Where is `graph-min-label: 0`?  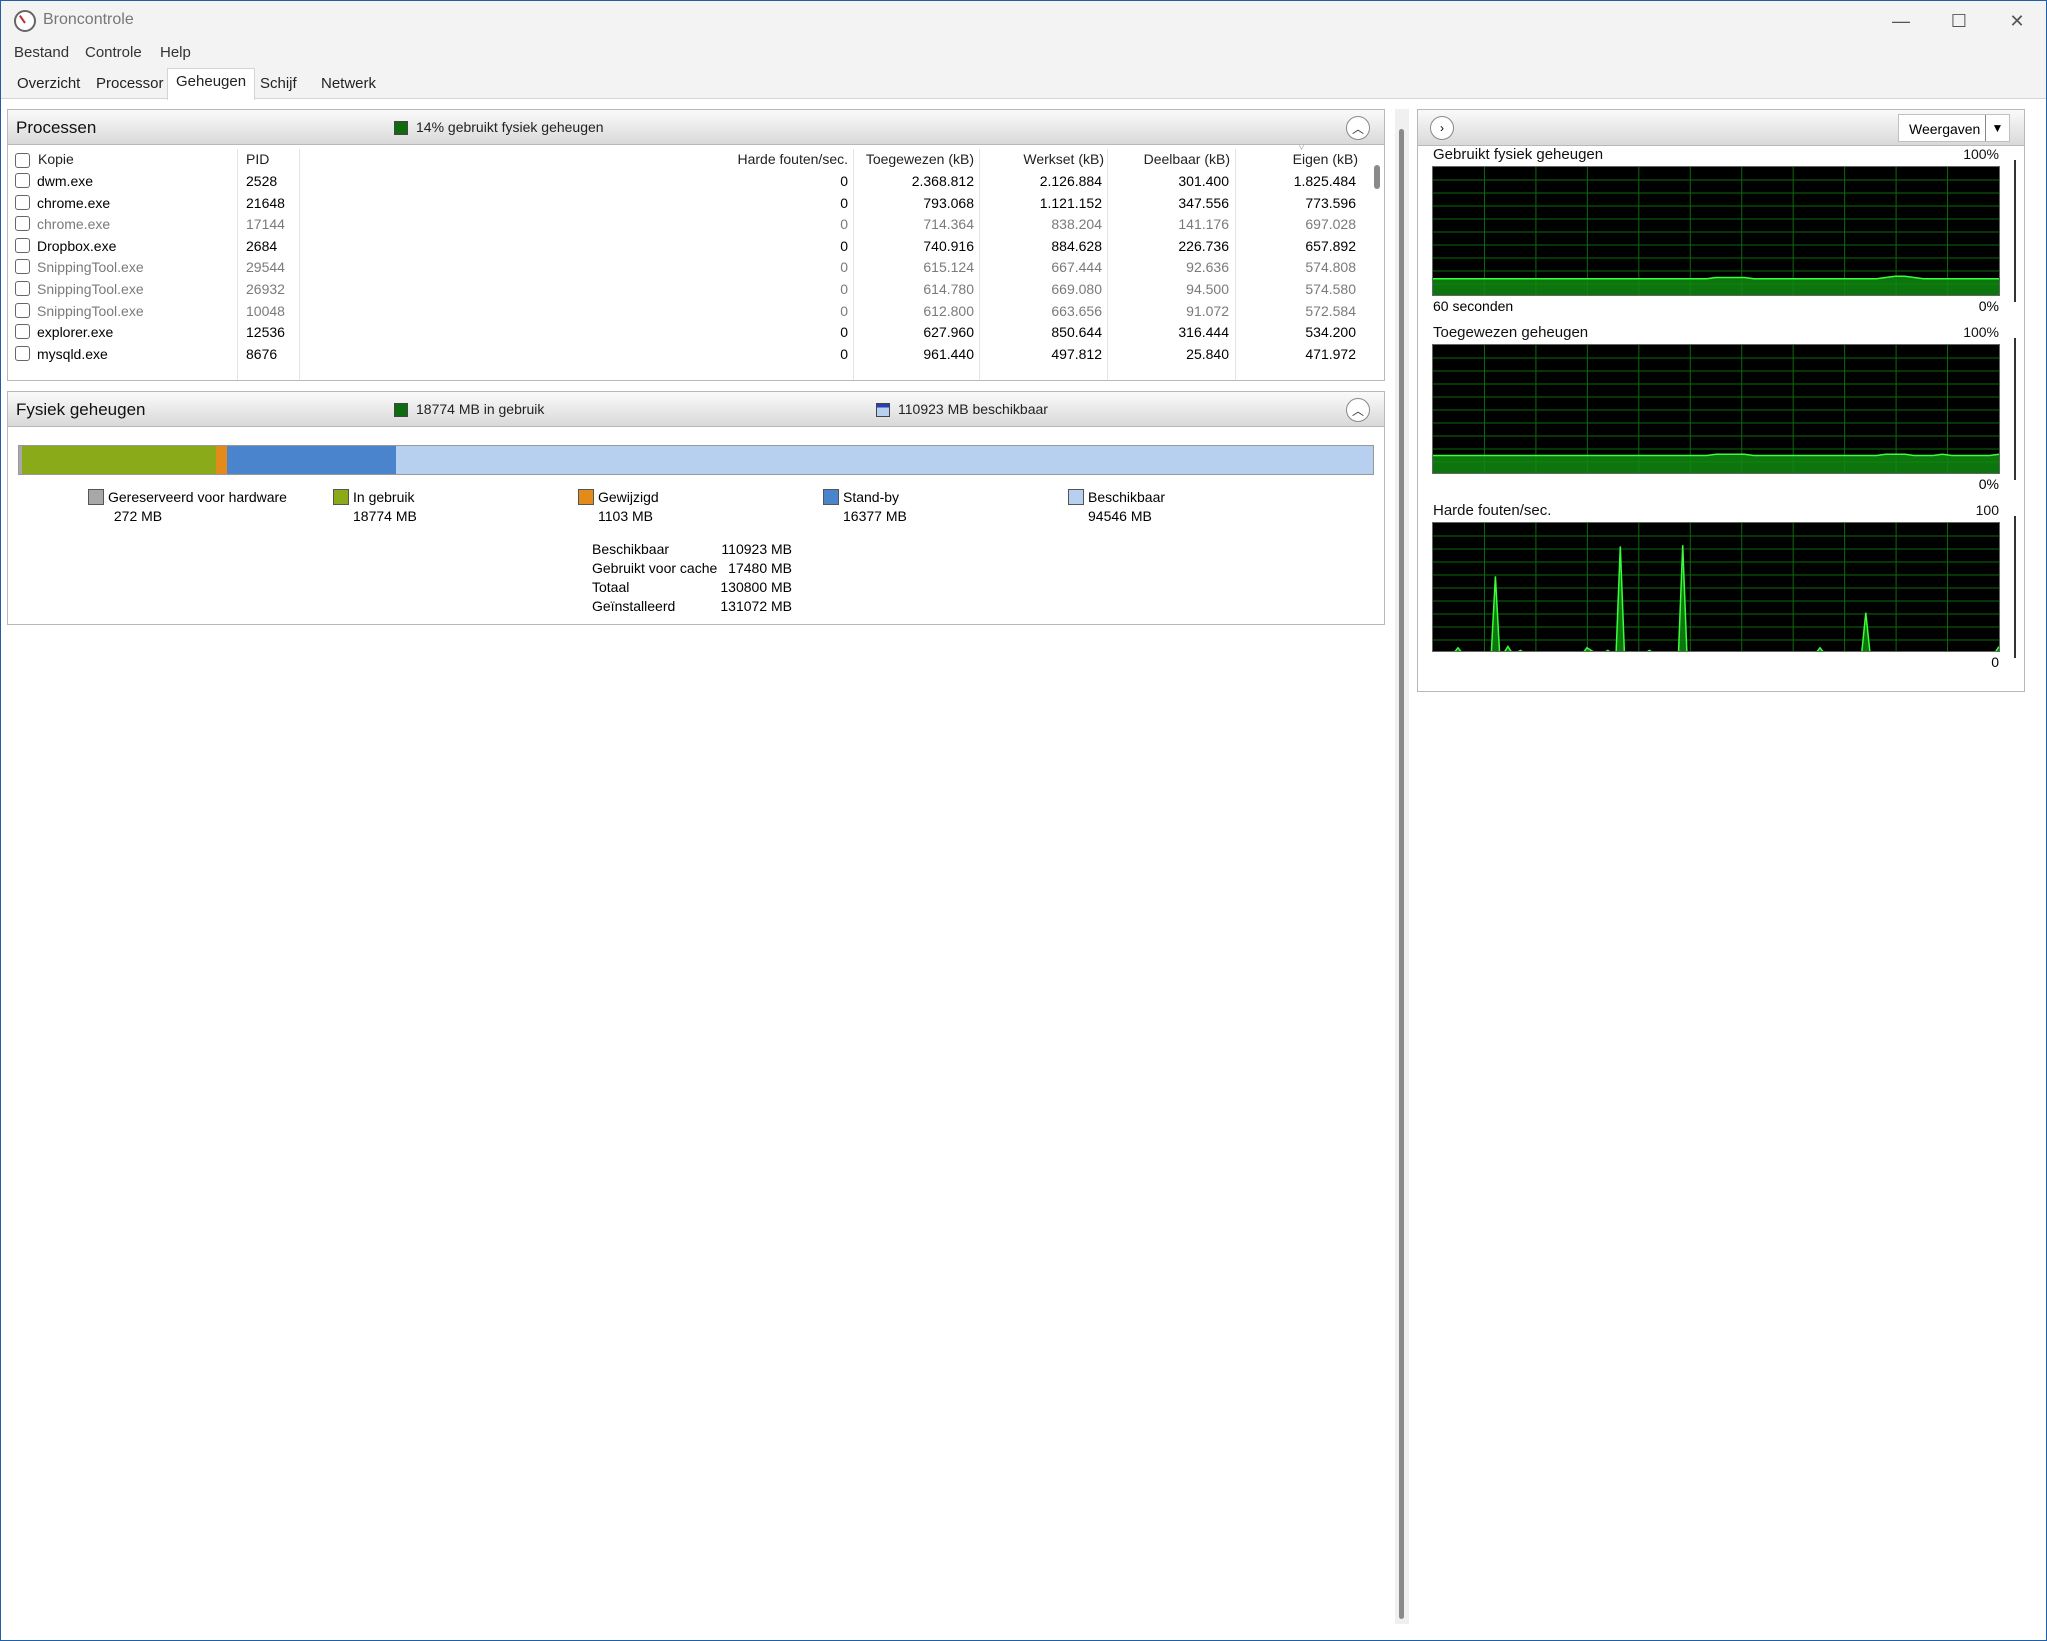 graph-min-label: 0 is located at coordinates (1995, 662).